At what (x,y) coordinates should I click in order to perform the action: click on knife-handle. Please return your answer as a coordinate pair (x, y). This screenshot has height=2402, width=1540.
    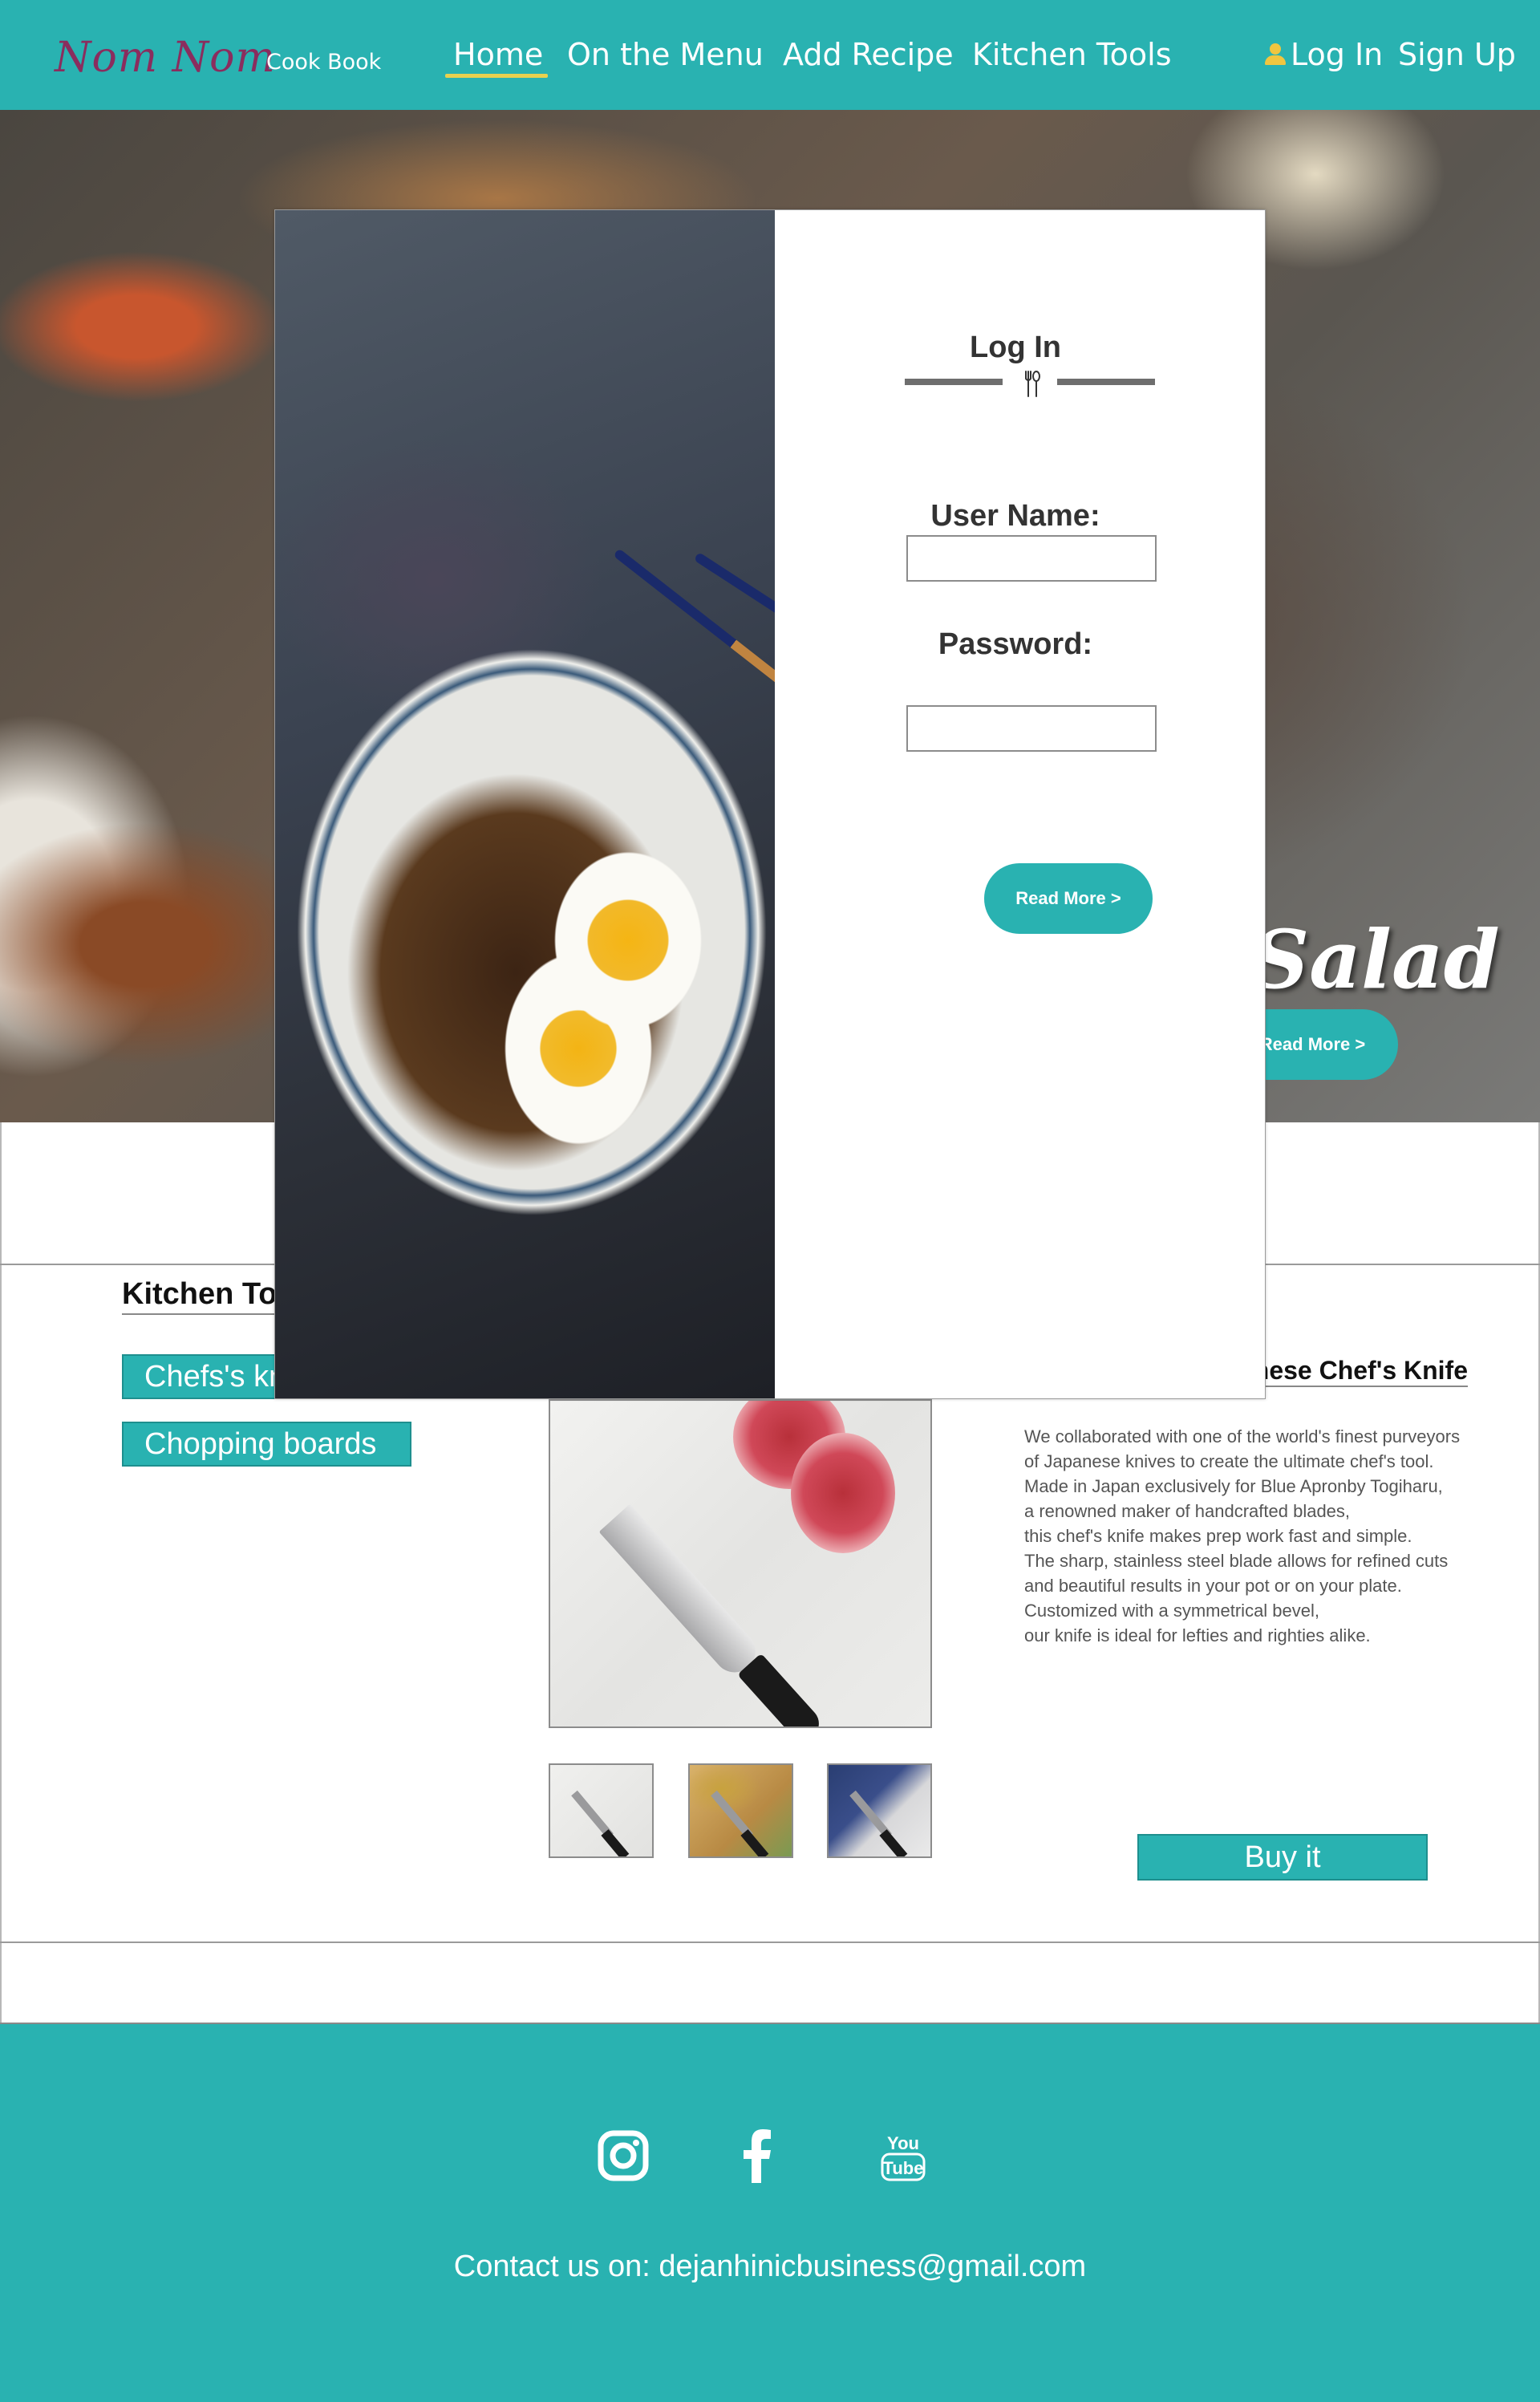
    Looking at the image, I should click on (781, 1689).